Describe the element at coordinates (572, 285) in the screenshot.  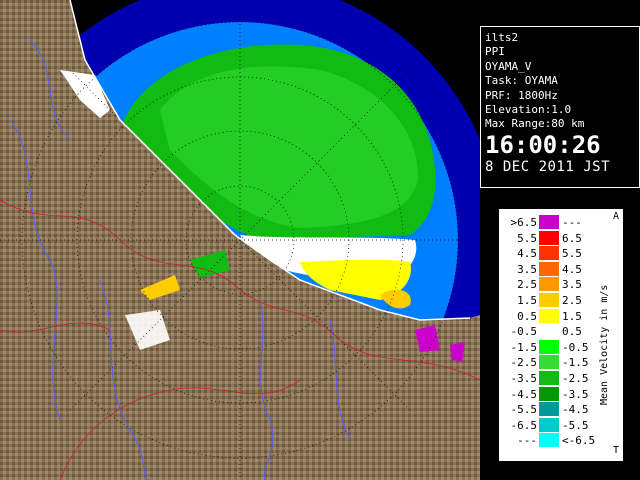
I see `legend-row-high: 3.5` at that location.